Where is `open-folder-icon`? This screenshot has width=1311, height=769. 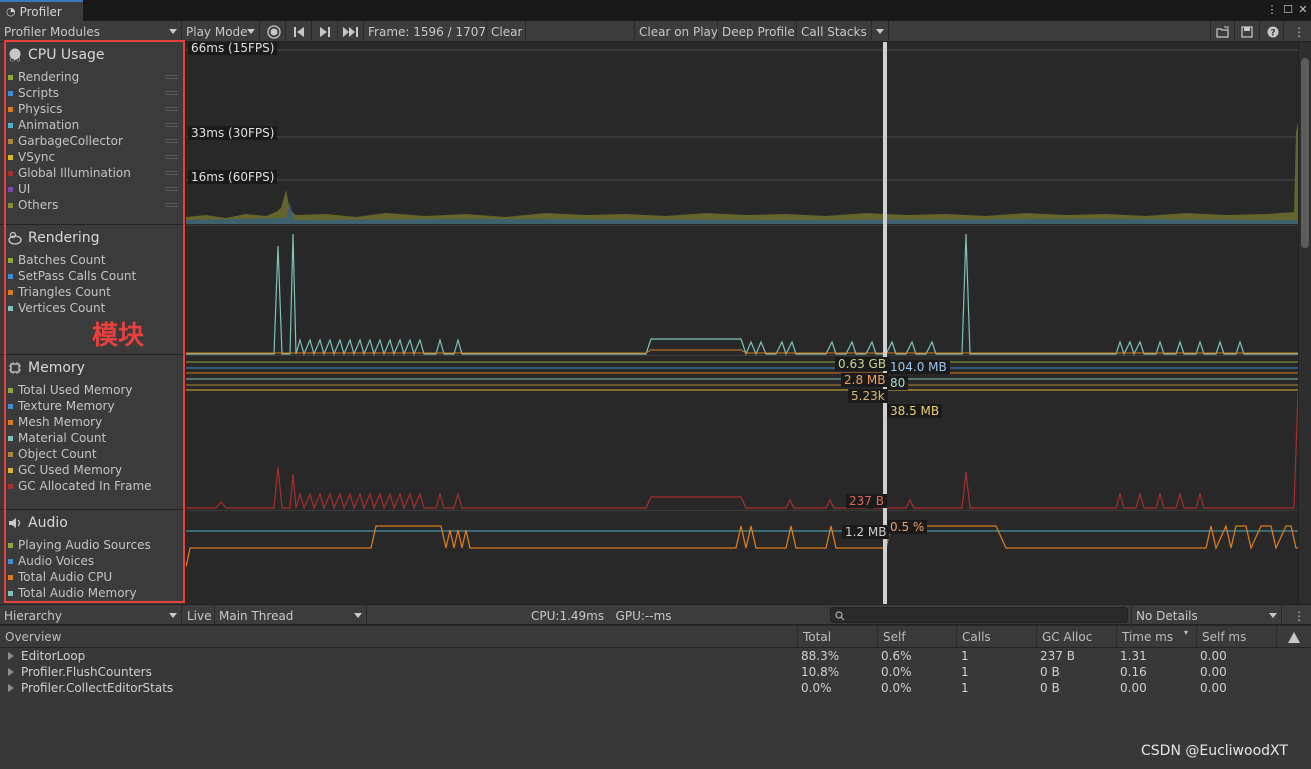 open-folder-icon is located at coordinates (1222, 32).